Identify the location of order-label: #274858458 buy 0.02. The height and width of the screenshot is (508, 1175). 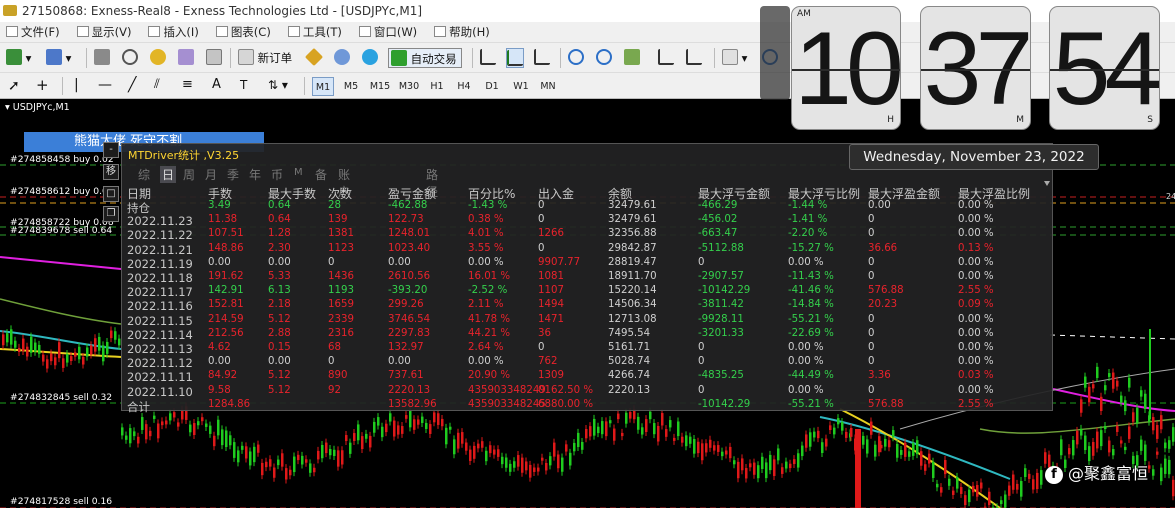
(62, 159).